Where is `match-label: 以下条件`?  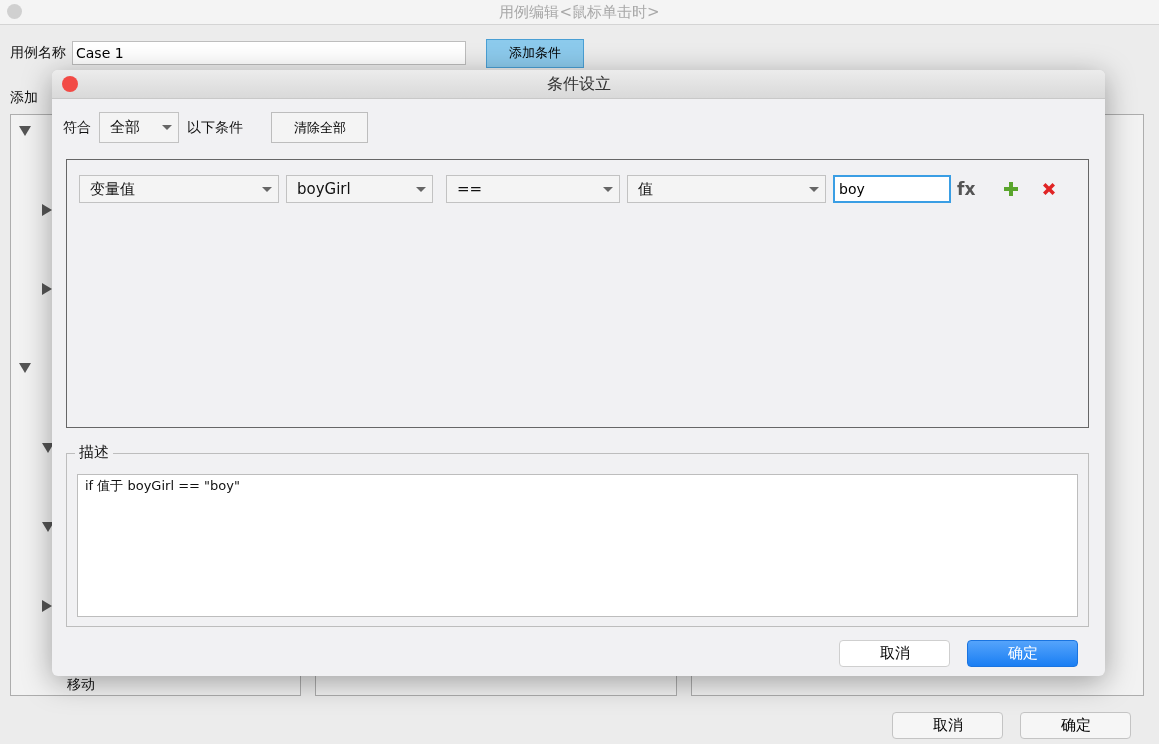
match-label: 以下条件 is located at coordinates (215, 127).